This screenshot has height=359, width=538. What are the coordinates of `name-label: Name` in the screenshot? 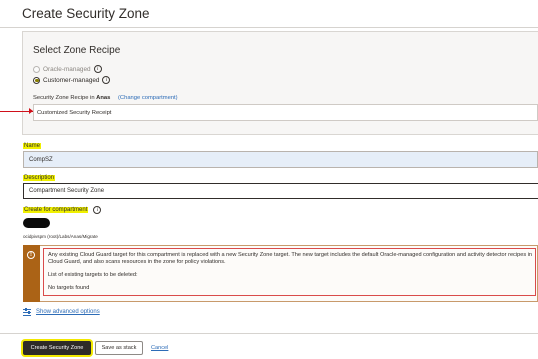 It's located at (32, 146).